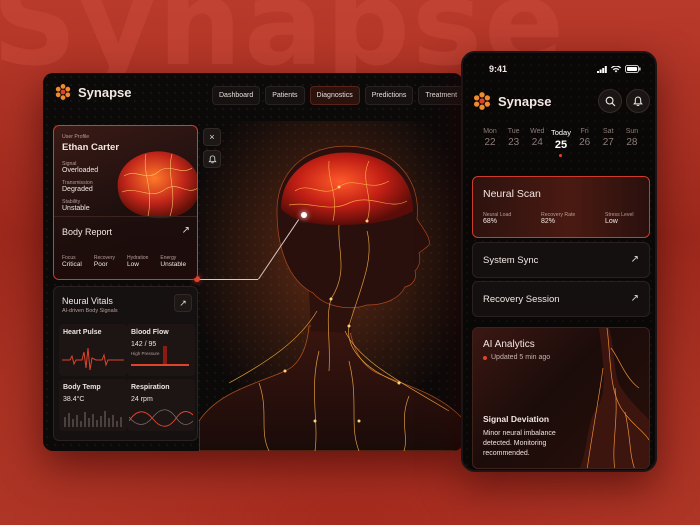  I want to click on report-metric: Focus Critical, so click(72, 261).